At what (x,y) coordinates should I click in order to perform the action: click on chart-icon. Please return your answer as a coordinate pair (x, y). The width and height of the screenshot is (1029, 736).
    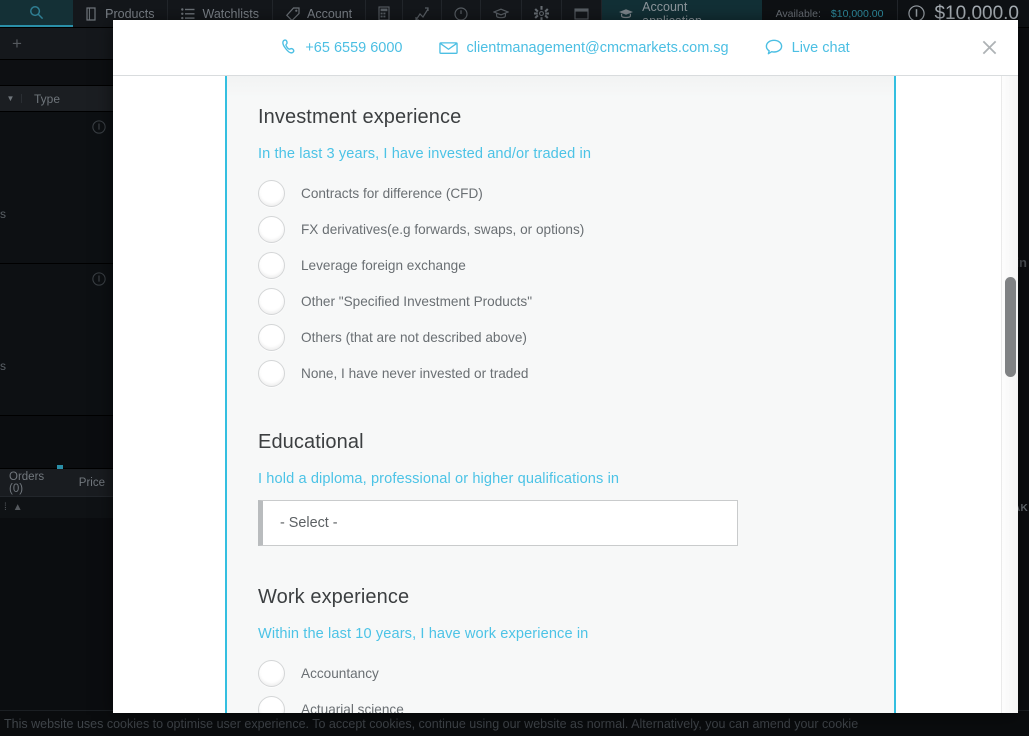
    Looking at the image, I should click on (422, 13).